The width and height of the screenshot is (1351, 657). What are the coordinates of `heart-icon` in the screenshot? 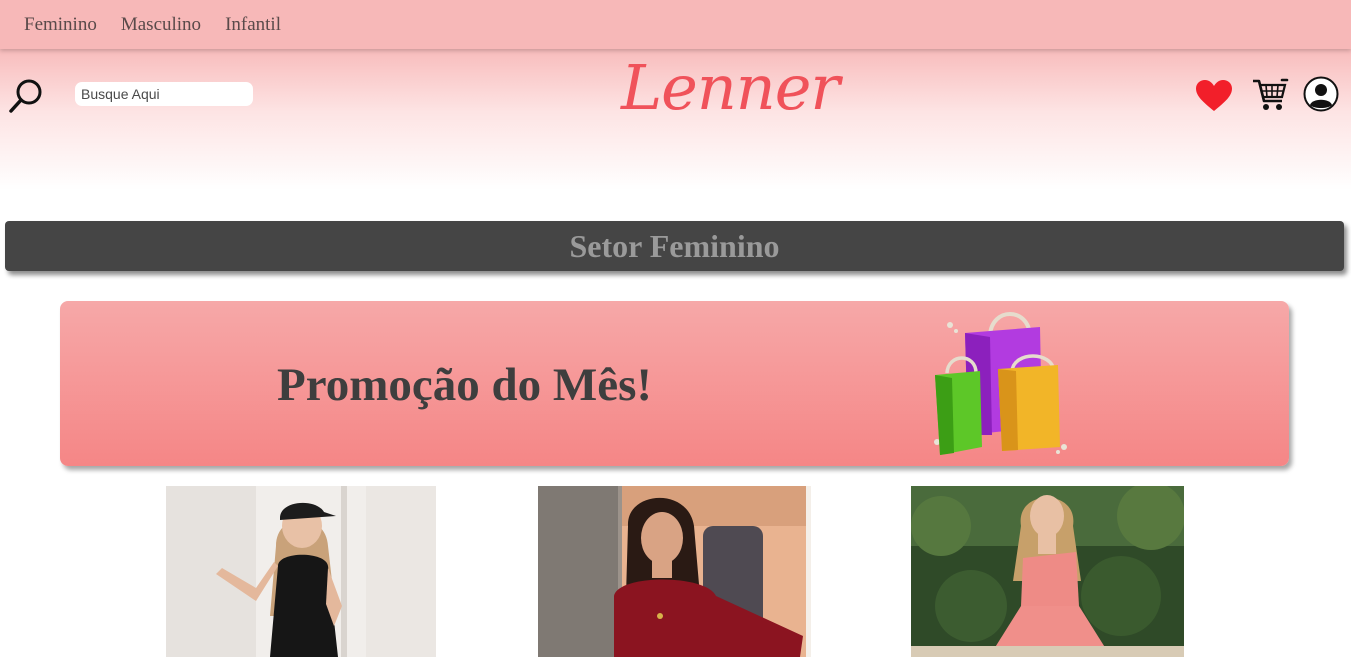 It's located at (1214, 98).